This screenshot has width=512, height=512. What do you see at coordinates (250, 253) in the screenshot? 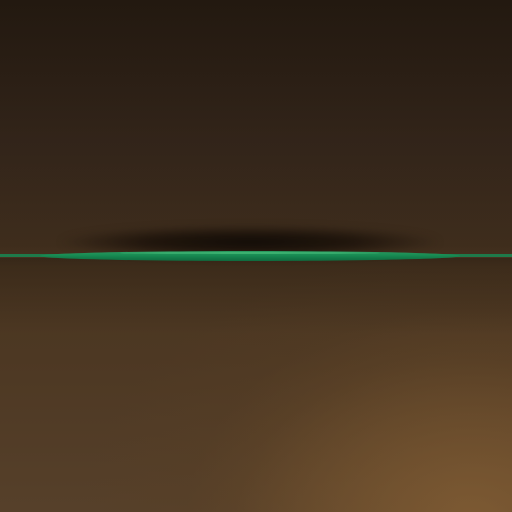
I see `green-line-highlight` at bounding box center [250, 253].